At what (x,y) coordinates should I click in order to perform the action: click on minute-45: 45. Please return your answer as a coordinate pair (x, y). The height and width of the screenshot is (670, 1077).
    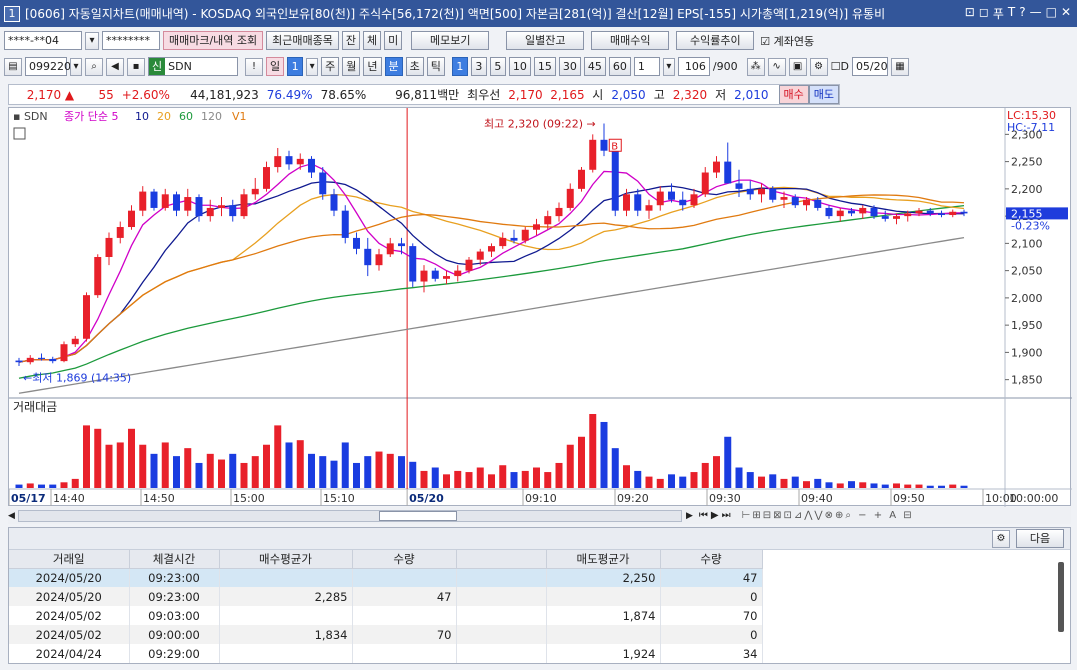
    Looking at the image, I should click on (594, 66).